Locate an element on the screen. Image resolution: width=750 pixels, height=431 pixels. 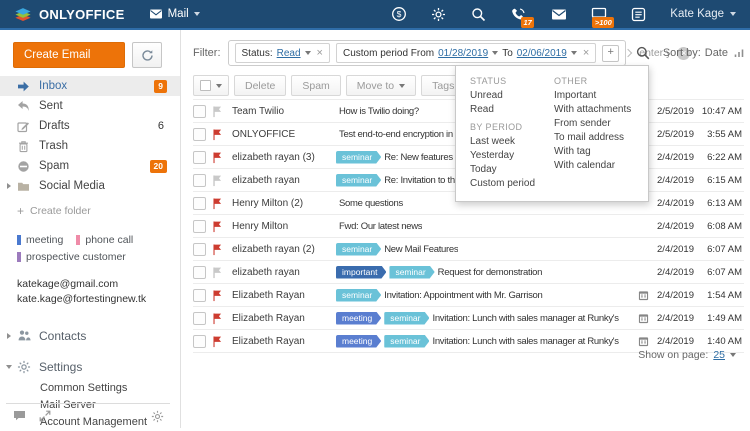
filter-option-read: Read is located at coordinates (504, 110).